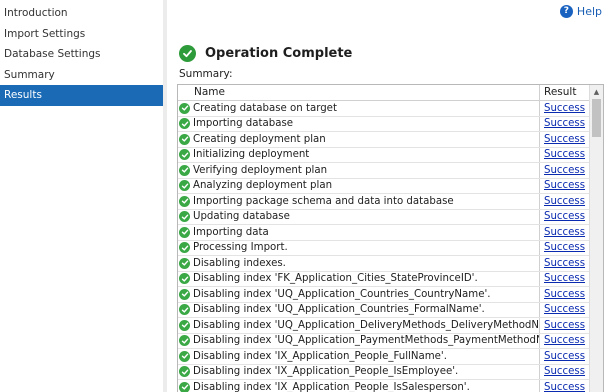 The height and width of the screenshot is (392, 616). What do you see at coordinates (81, 54) in the screenshot?
I see `nav-item-database-settings: Database Settings` at bounding box center [81, 54].